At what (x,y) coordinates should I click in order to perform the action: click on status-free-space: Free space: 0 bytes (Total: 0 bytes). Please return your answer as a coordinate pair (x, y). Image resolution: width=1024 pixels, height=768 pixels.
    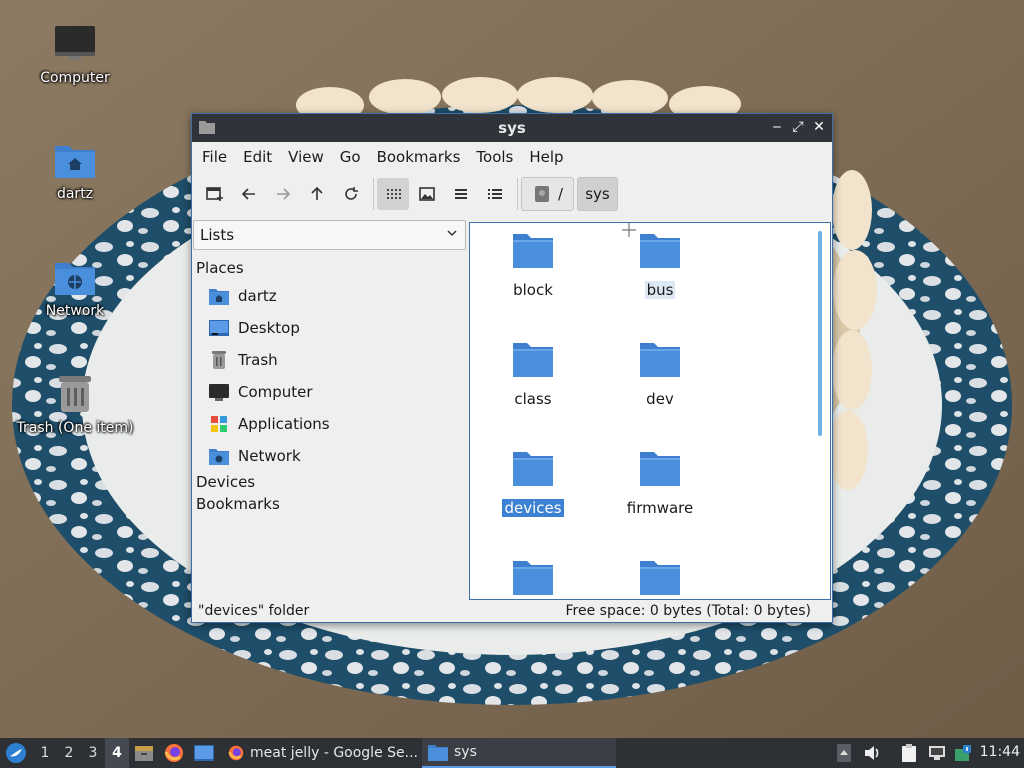
    Looking at the image, I should click on (688, 611).